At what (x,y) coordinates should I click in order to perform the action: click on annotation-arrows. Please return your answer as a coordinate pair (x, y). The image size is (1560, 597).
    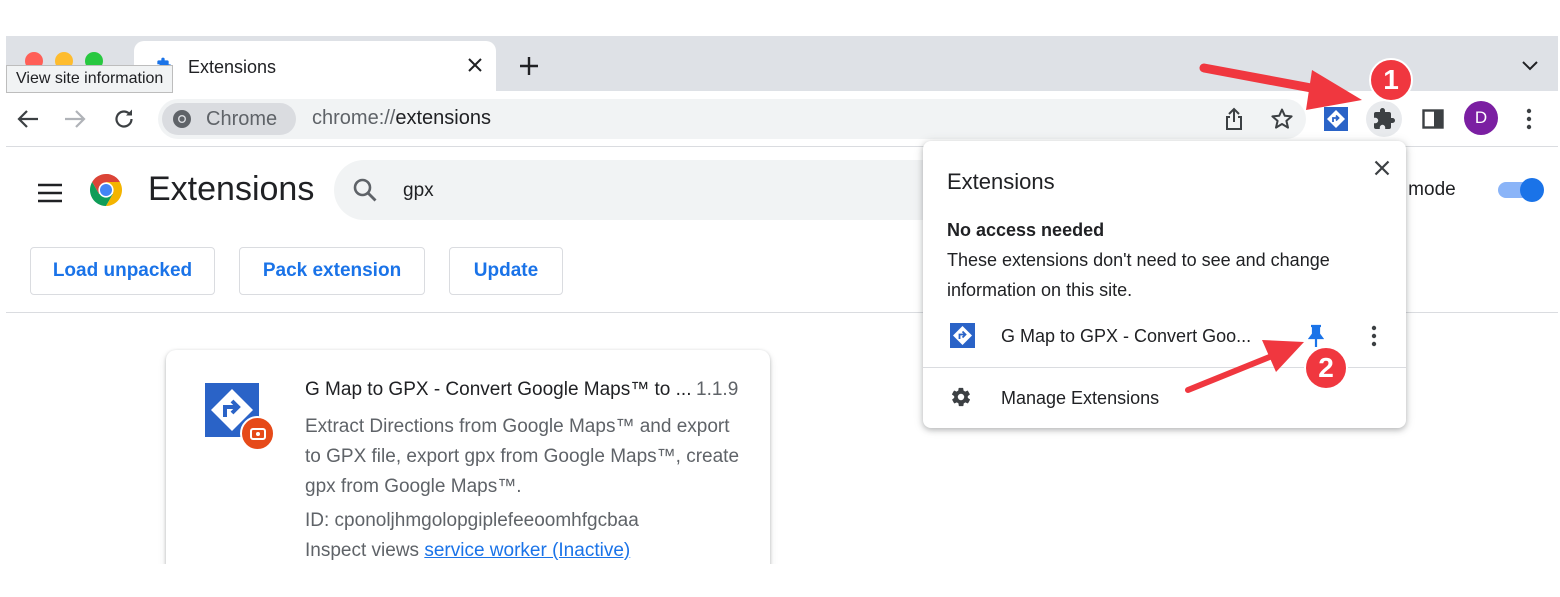
    Looking at the image, I should click on (1273, 228).